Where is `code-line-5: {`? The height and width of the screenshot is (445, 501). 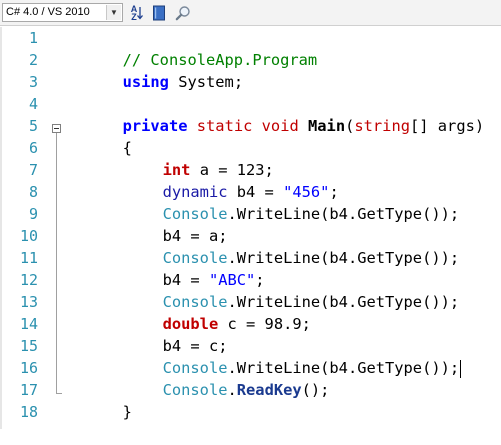 code-line-5: { is located at coordinates (99, 136).